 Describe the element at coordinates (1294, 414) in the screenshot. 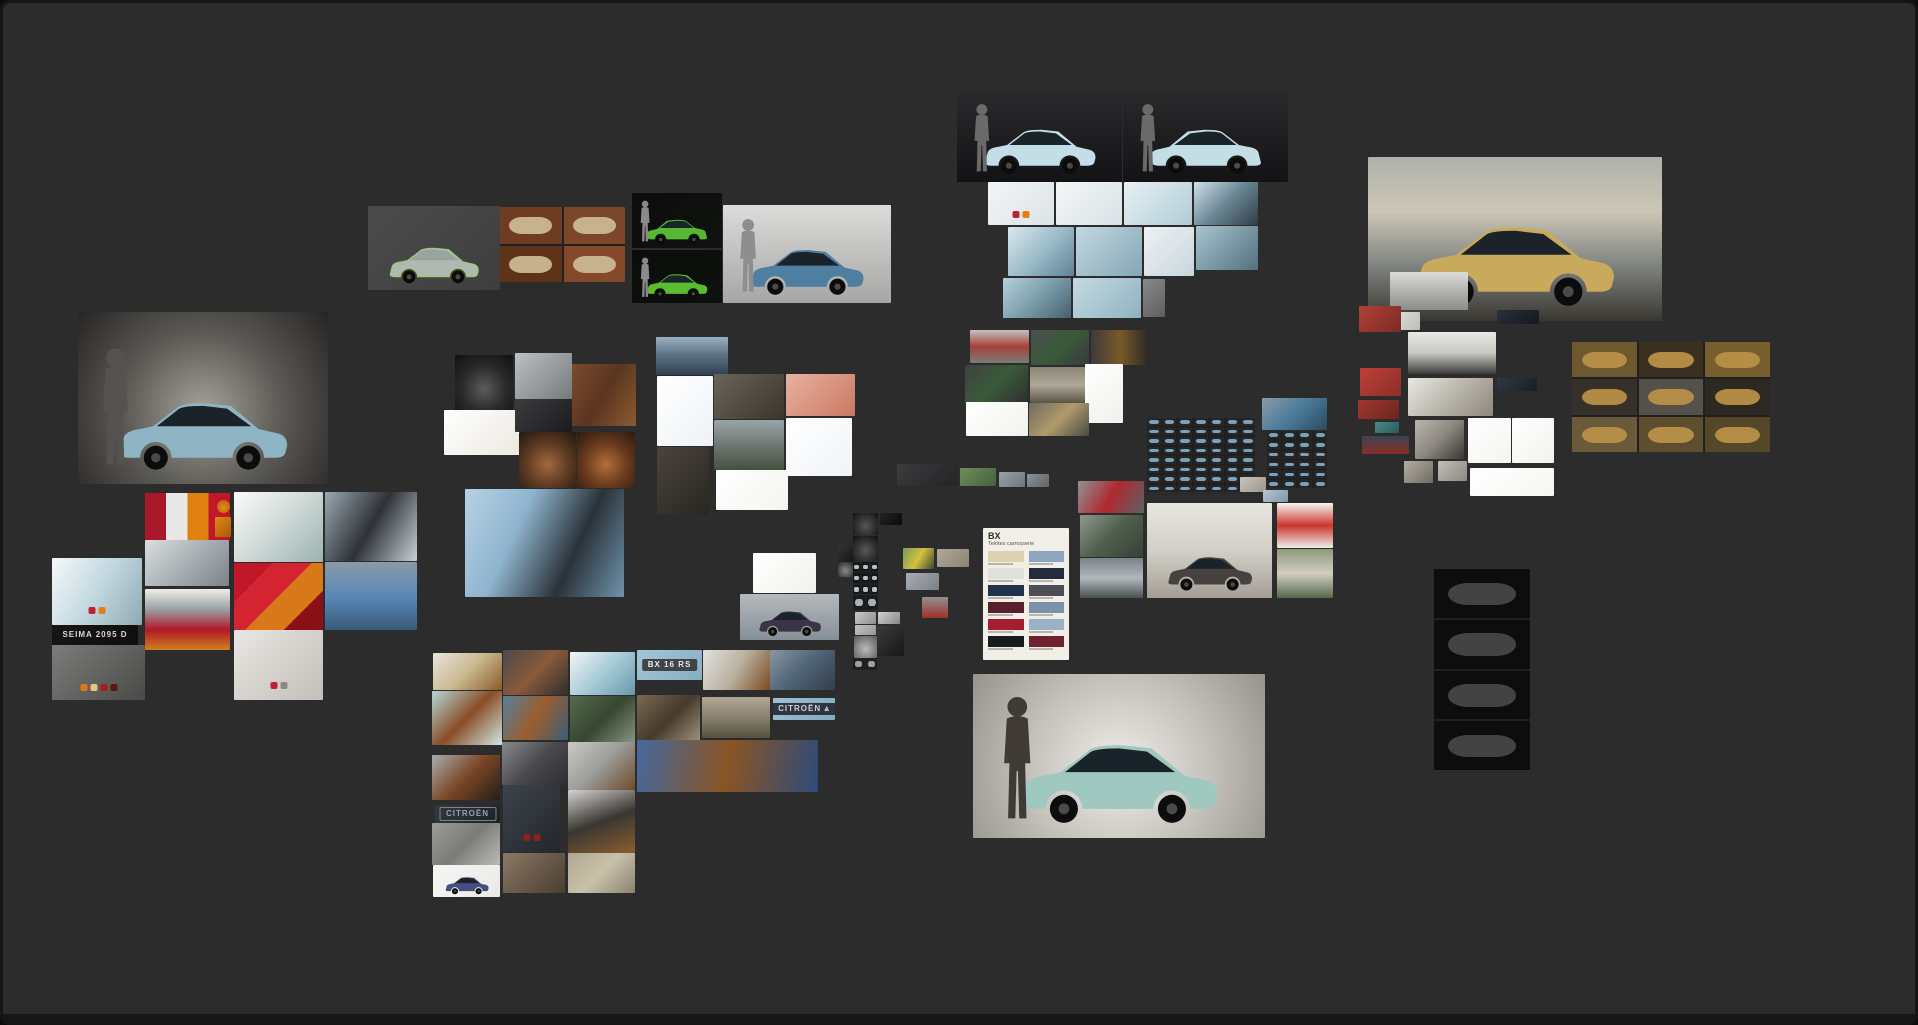

I see `blue-car-photo` at that location.